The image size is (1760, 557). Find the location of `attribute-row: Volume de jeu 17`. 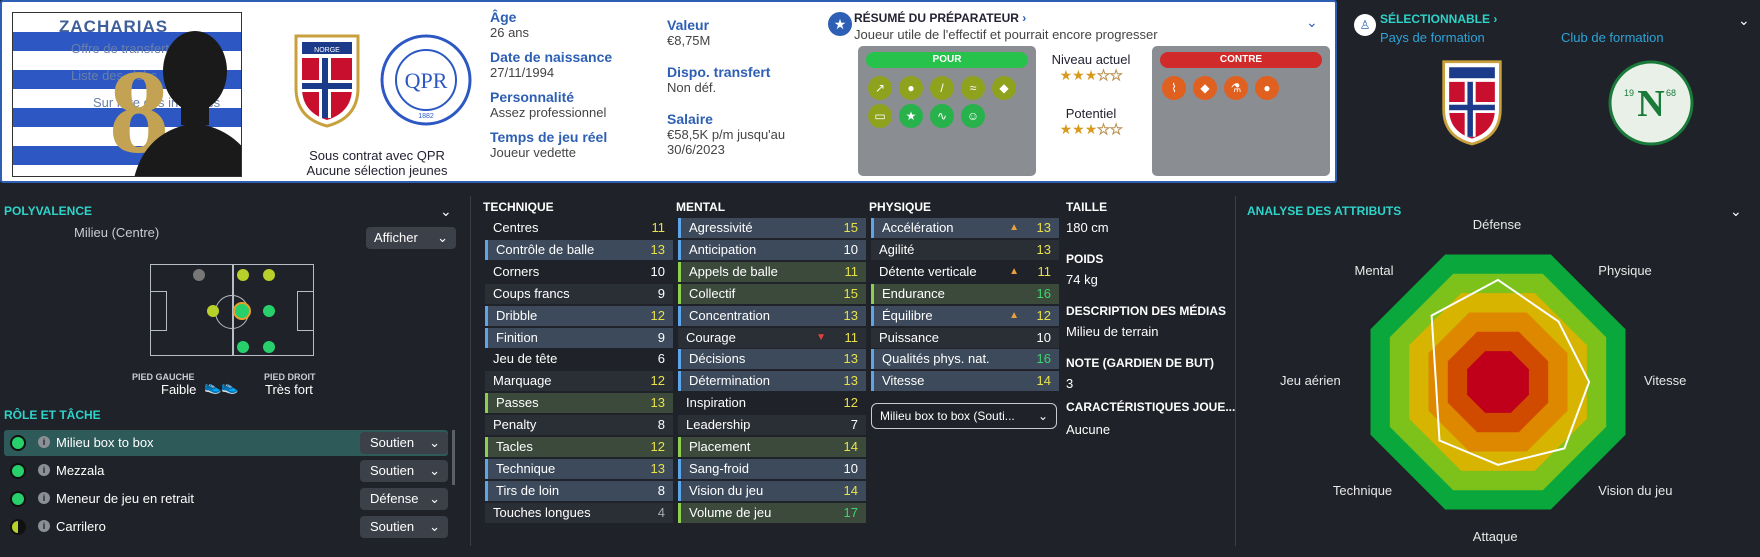

attribute-row: Volume de jeu 17 is located at coordinates (772, 512).